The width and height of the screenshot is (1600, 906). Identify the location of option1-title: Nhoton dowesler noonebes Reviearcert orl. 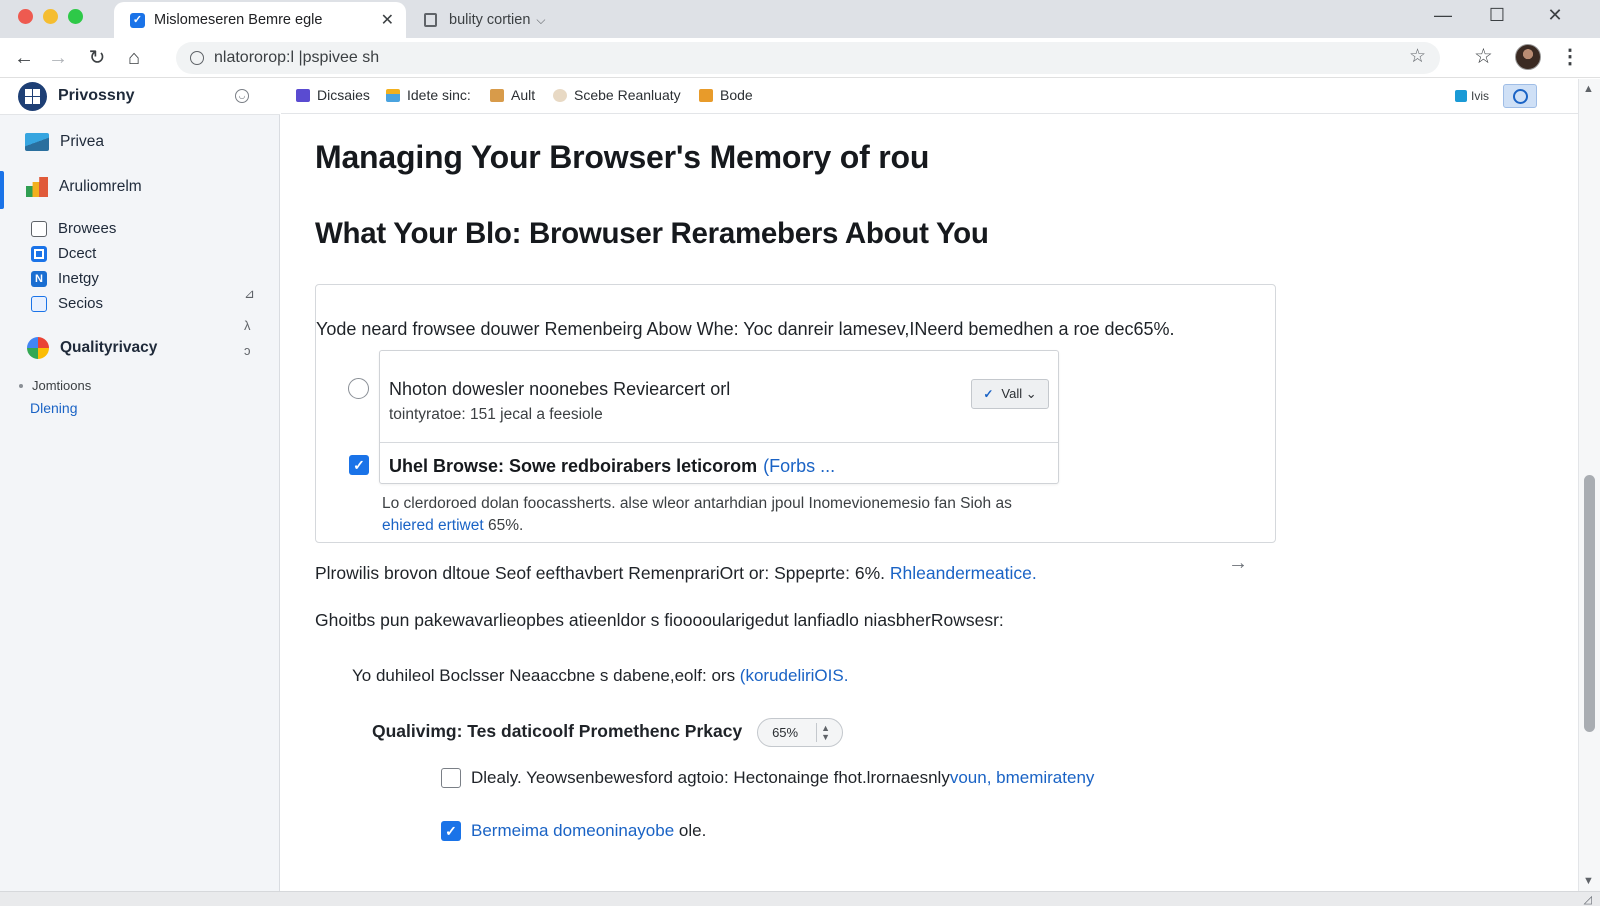
(560, 389).